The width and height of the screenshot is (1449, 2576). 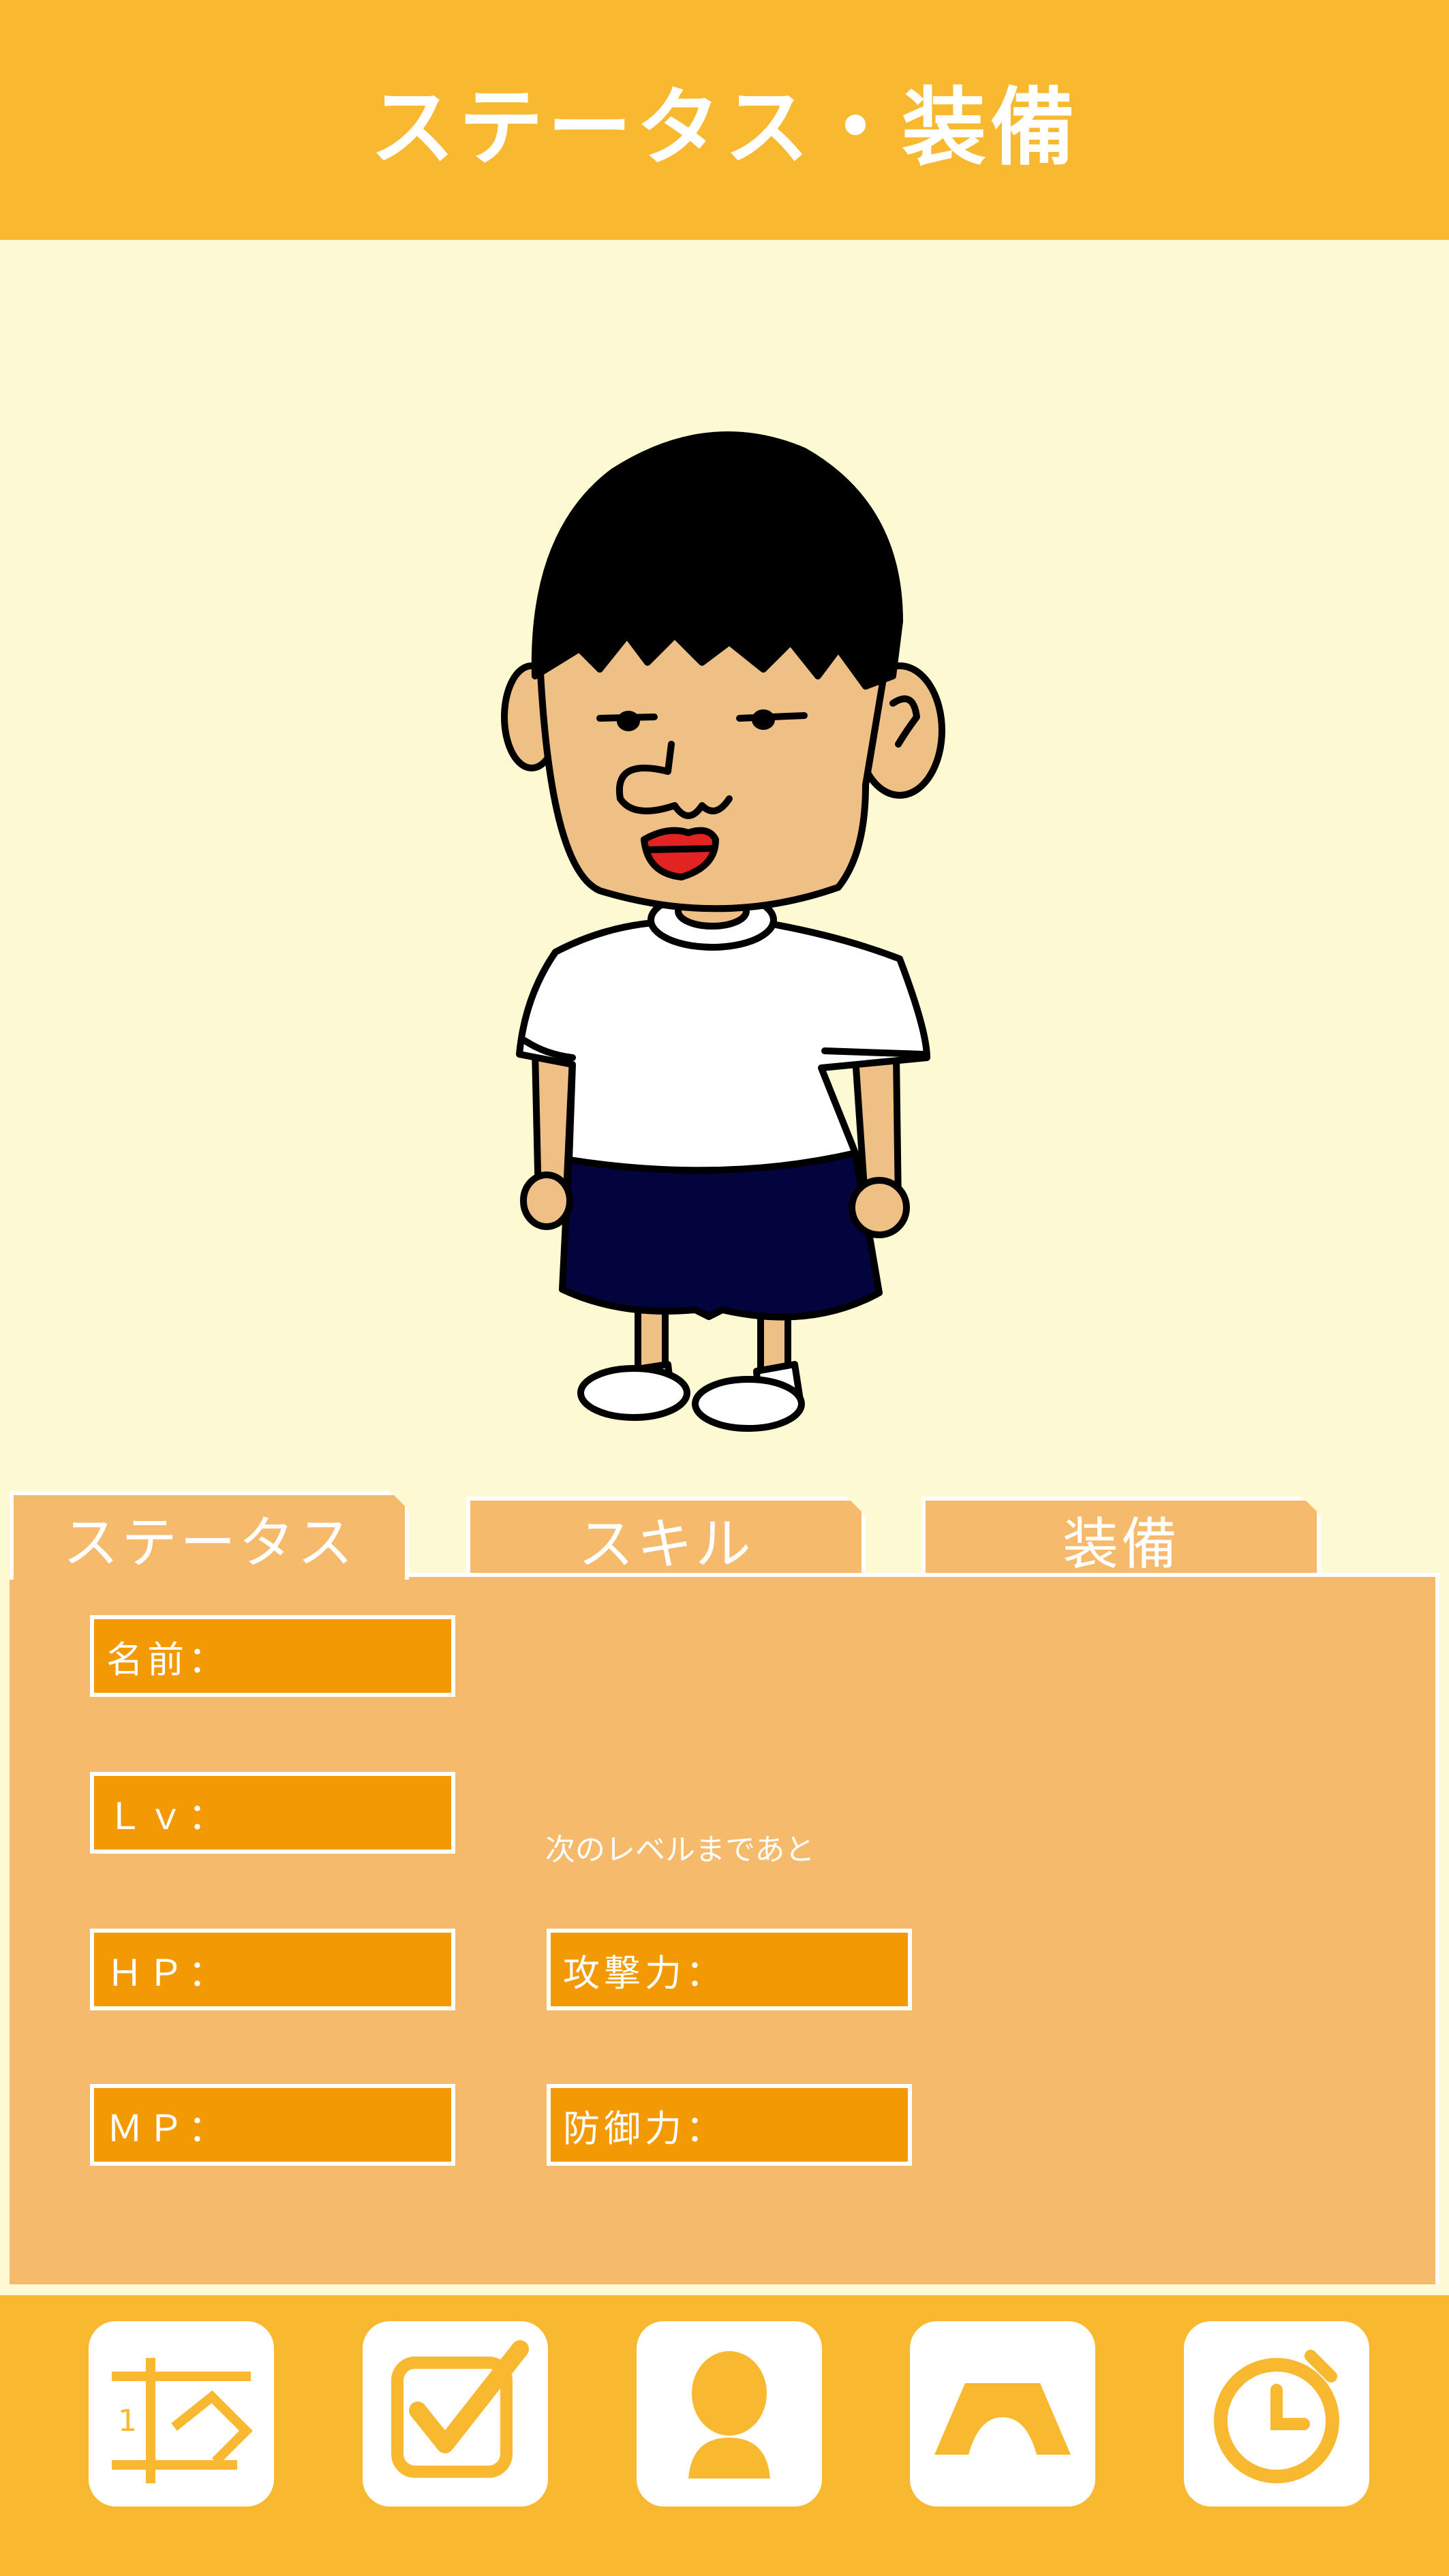 I want to click on tab-status: ステータス, so click(x=210, y=1535).